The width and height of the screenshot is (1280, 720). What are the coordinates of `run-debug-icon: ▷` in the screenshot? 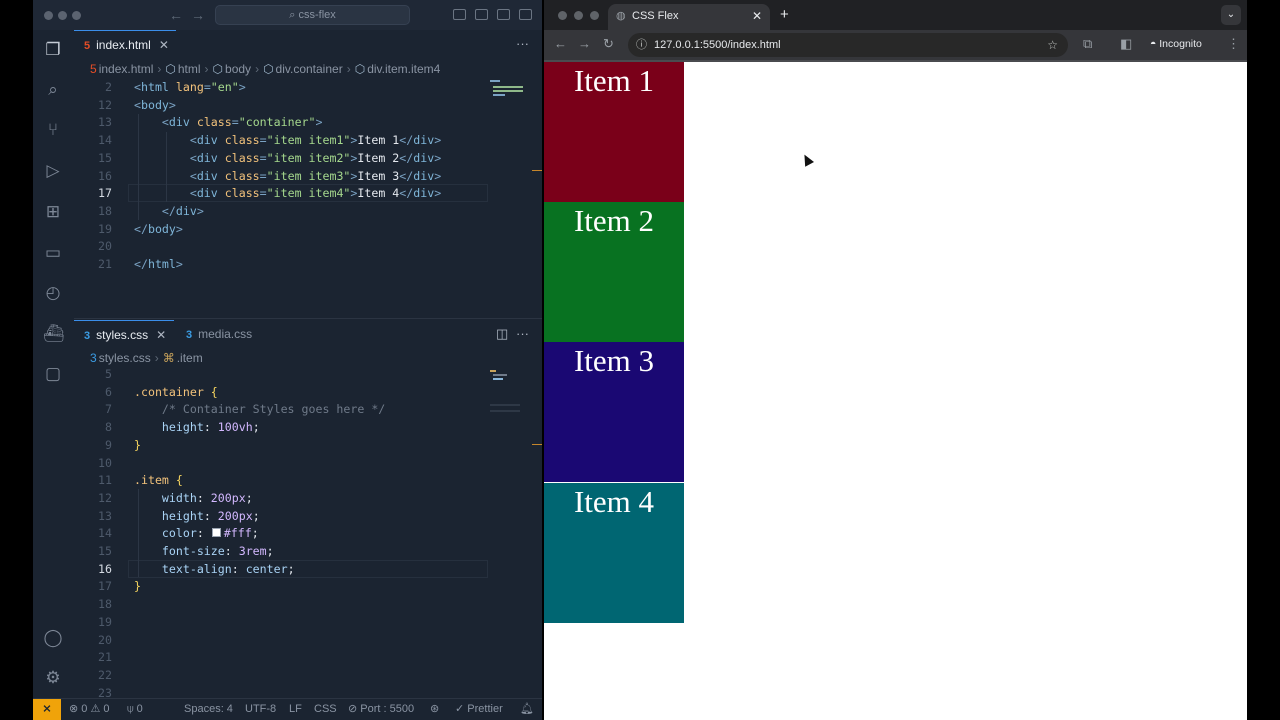 It's located at (53, 171).